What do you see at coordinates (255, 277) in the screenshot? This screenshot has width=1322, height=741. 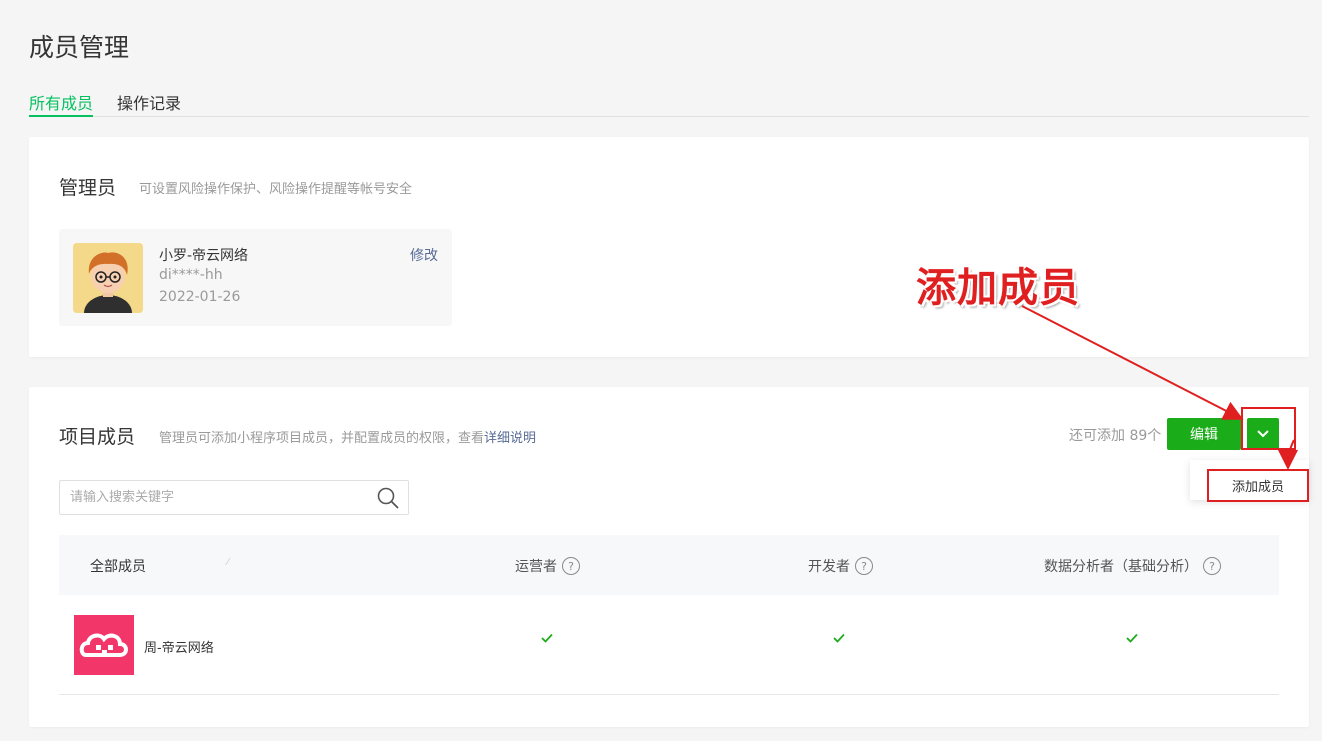 I see `admin-info-box: 小罗-帝云网络 di****-hh 2022-01-26 修改` at bounding box center [255, 277].